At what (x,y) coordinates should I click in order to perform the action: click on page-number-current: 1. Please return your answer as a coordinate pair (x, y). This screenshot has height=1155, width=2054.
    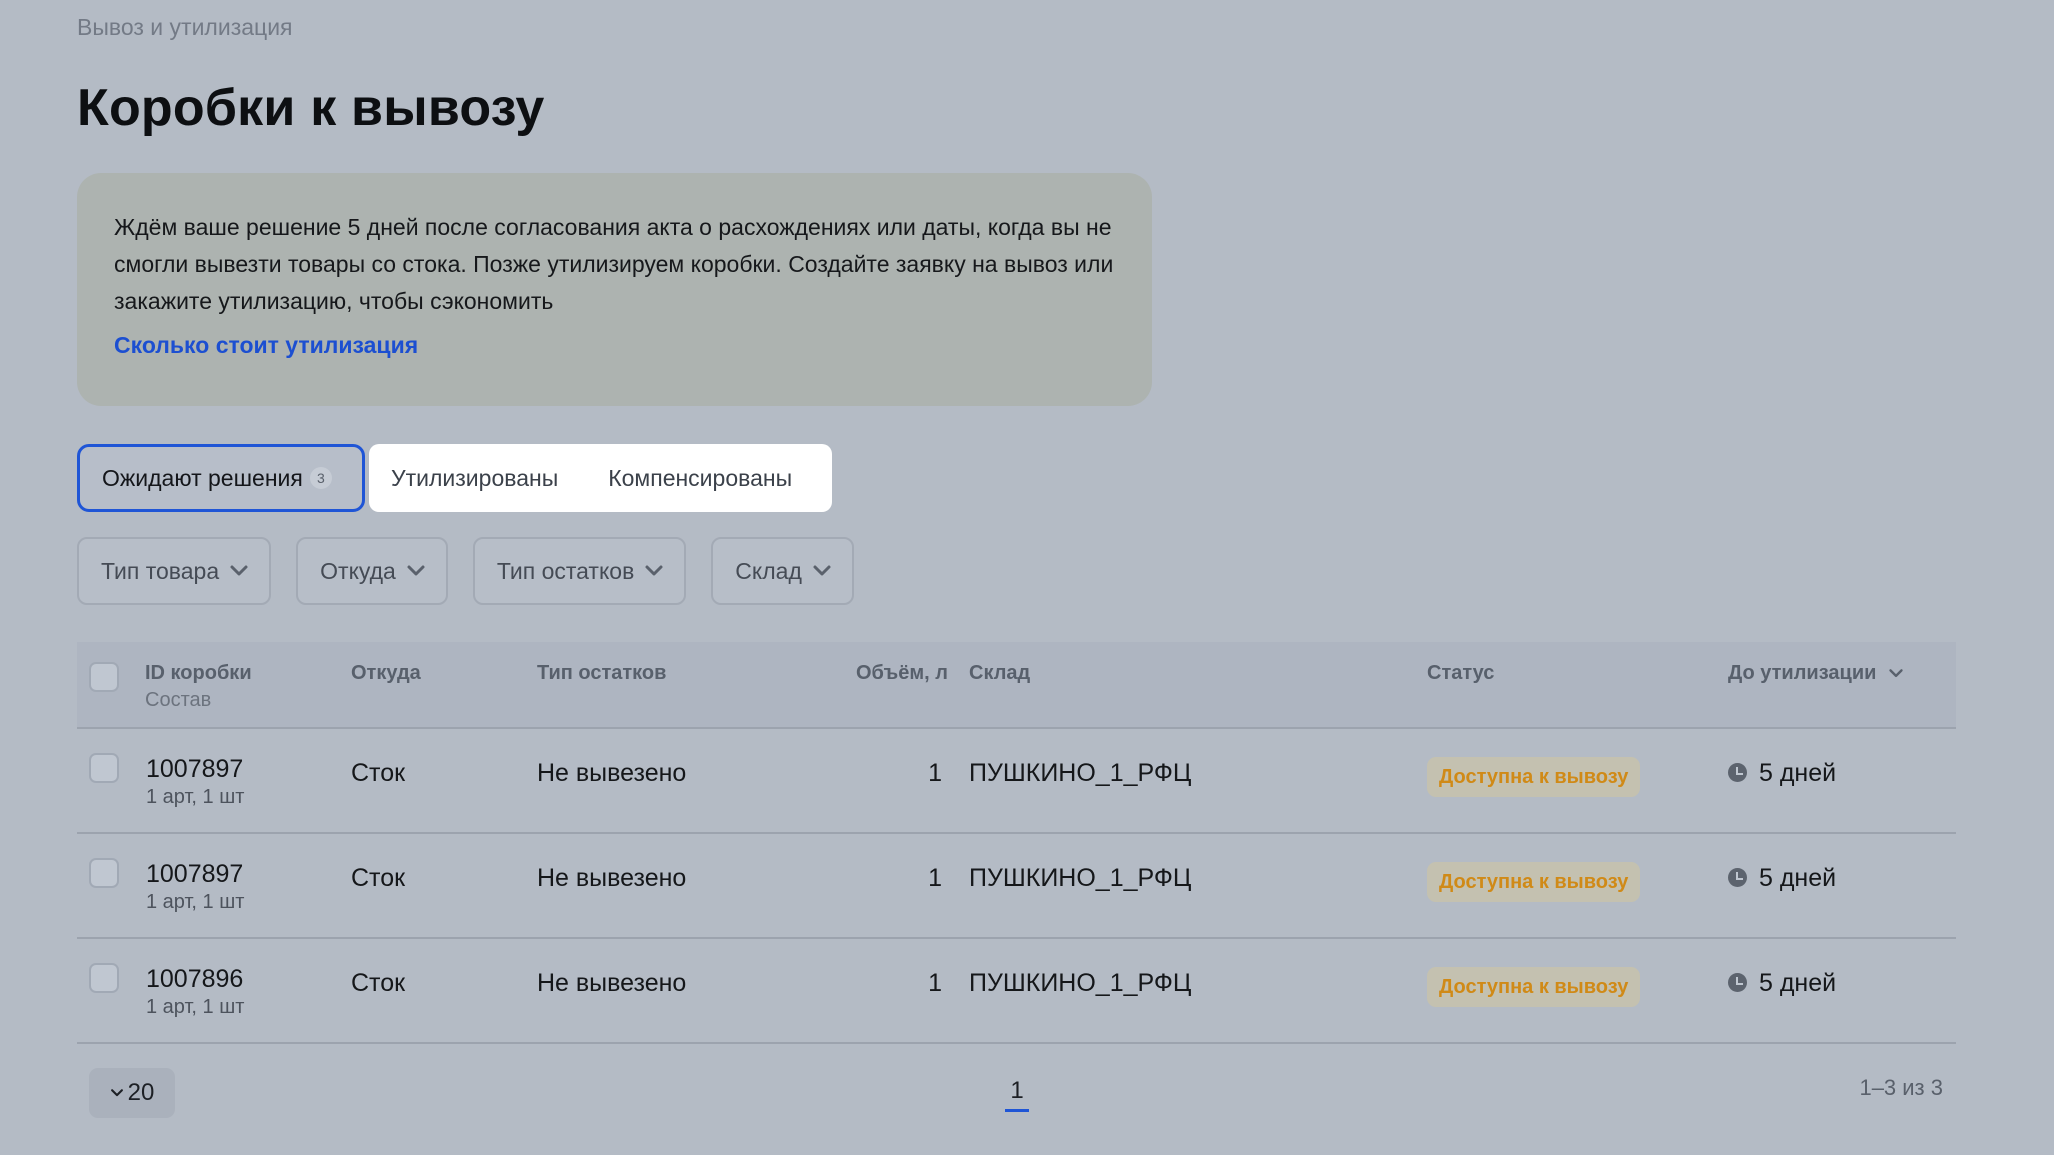
    Looking at the image, I should click on (1017, 1094).